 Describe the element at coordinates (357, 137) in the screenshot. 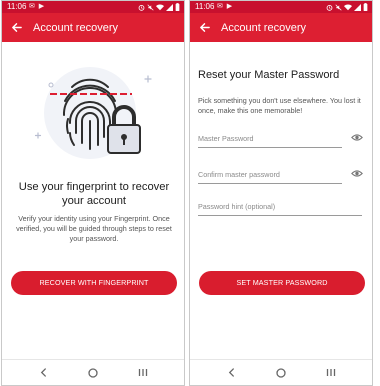

I see `show-password-eye-icon` at that location.